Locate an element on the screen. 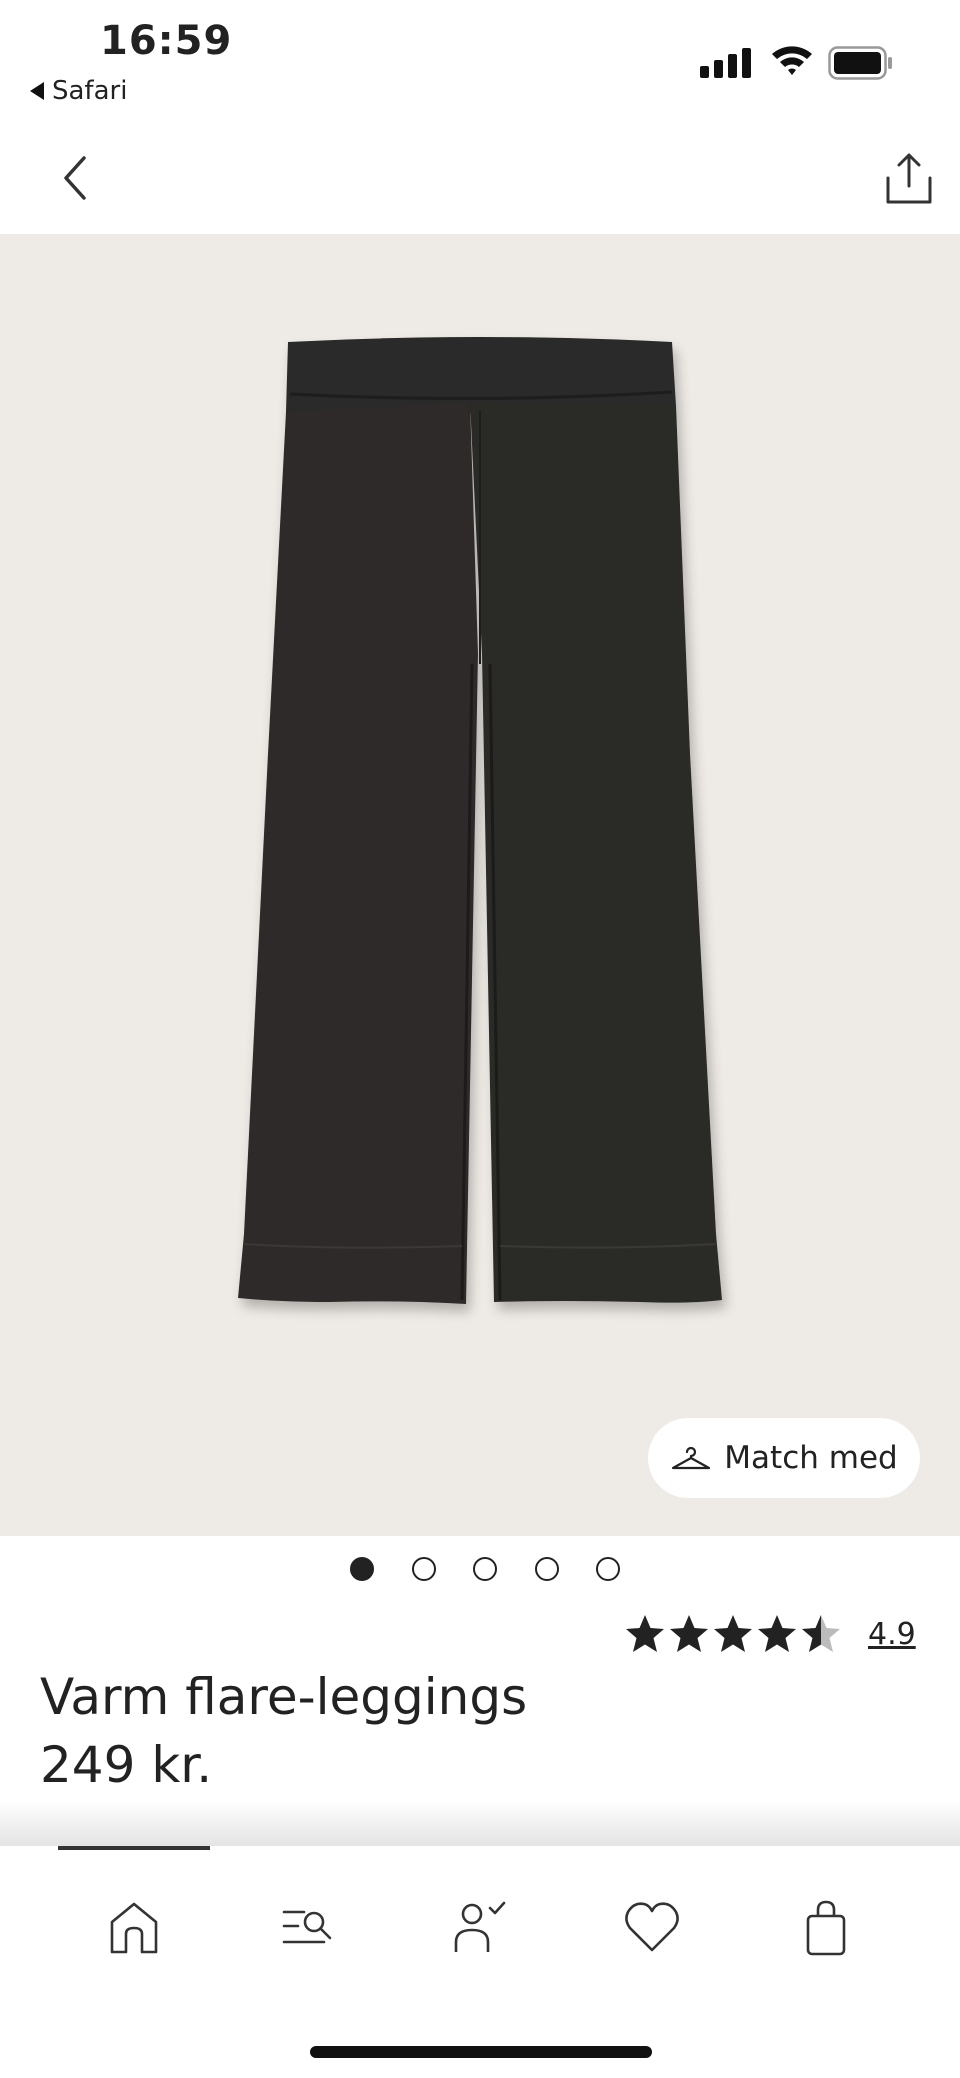 The width and height of the screenshot is (960, 2078). tab-search is located at coordinates (308, 1928).